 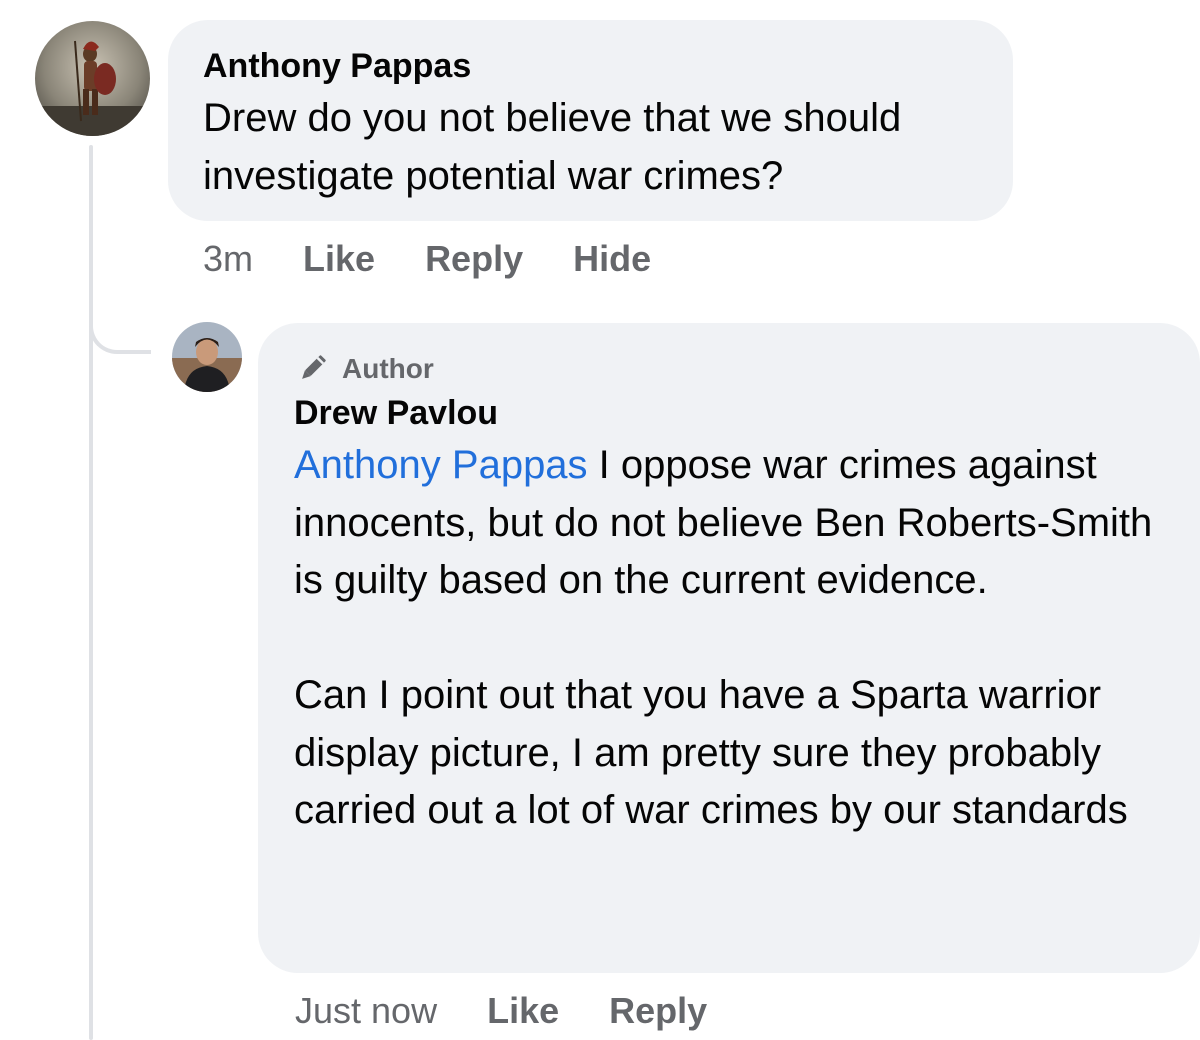 I want to click on author-badge: Author, so click(x=732, y=369).